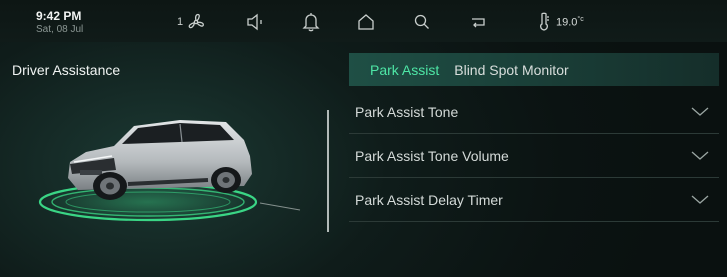 This screenshot has width=727, height=277. I want to click on tab-bar: Park Assist Blind Spot Monitor, so click(534, 69).